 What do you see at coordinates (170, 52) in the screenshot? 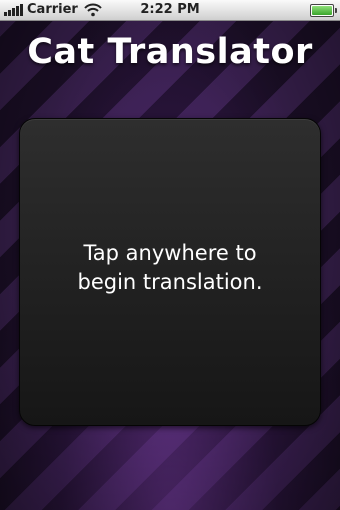
I see `app-title: Cat Translator` at bounding box center [170, 52].